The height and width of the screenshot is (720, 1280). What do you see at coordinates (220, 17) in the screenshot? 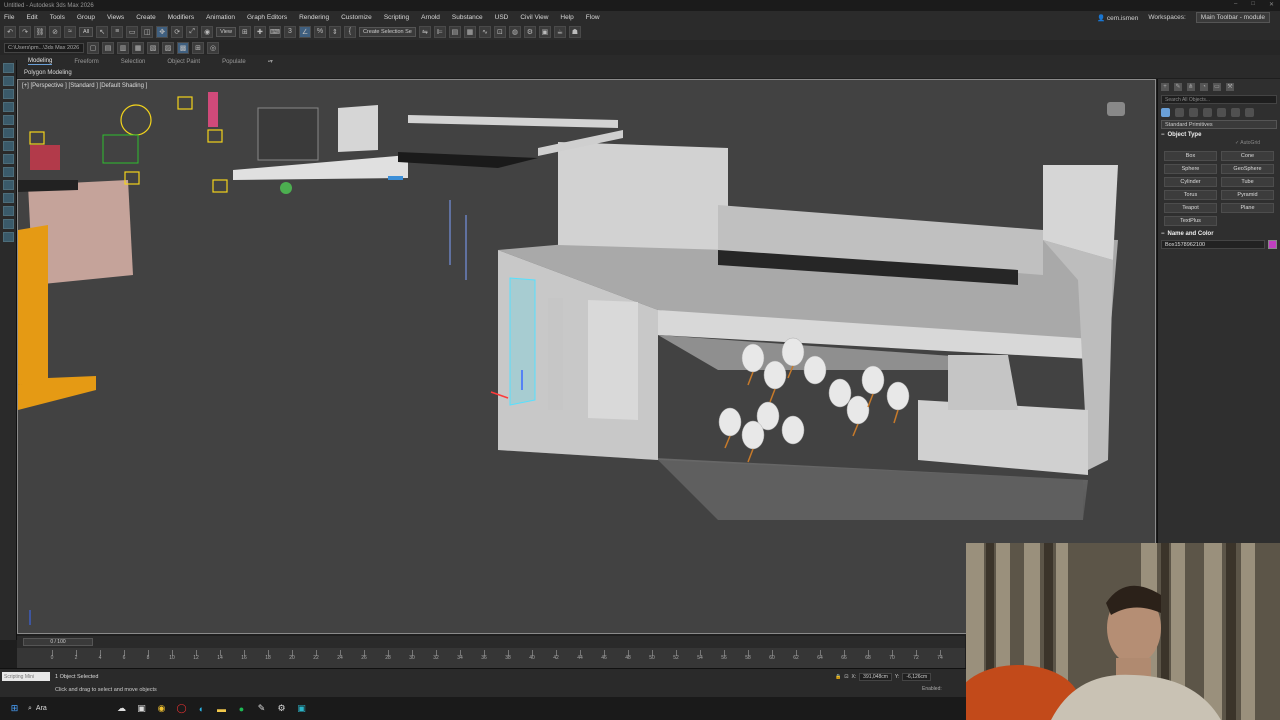
I see `menu-animation: Animation` at bounding box center [220, 17].